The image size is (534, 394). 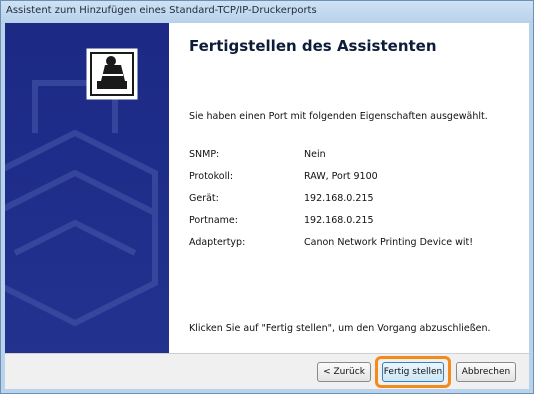 I want to click on property-value: Canon Network Printing Device wit!, so click(x=389, y=242).